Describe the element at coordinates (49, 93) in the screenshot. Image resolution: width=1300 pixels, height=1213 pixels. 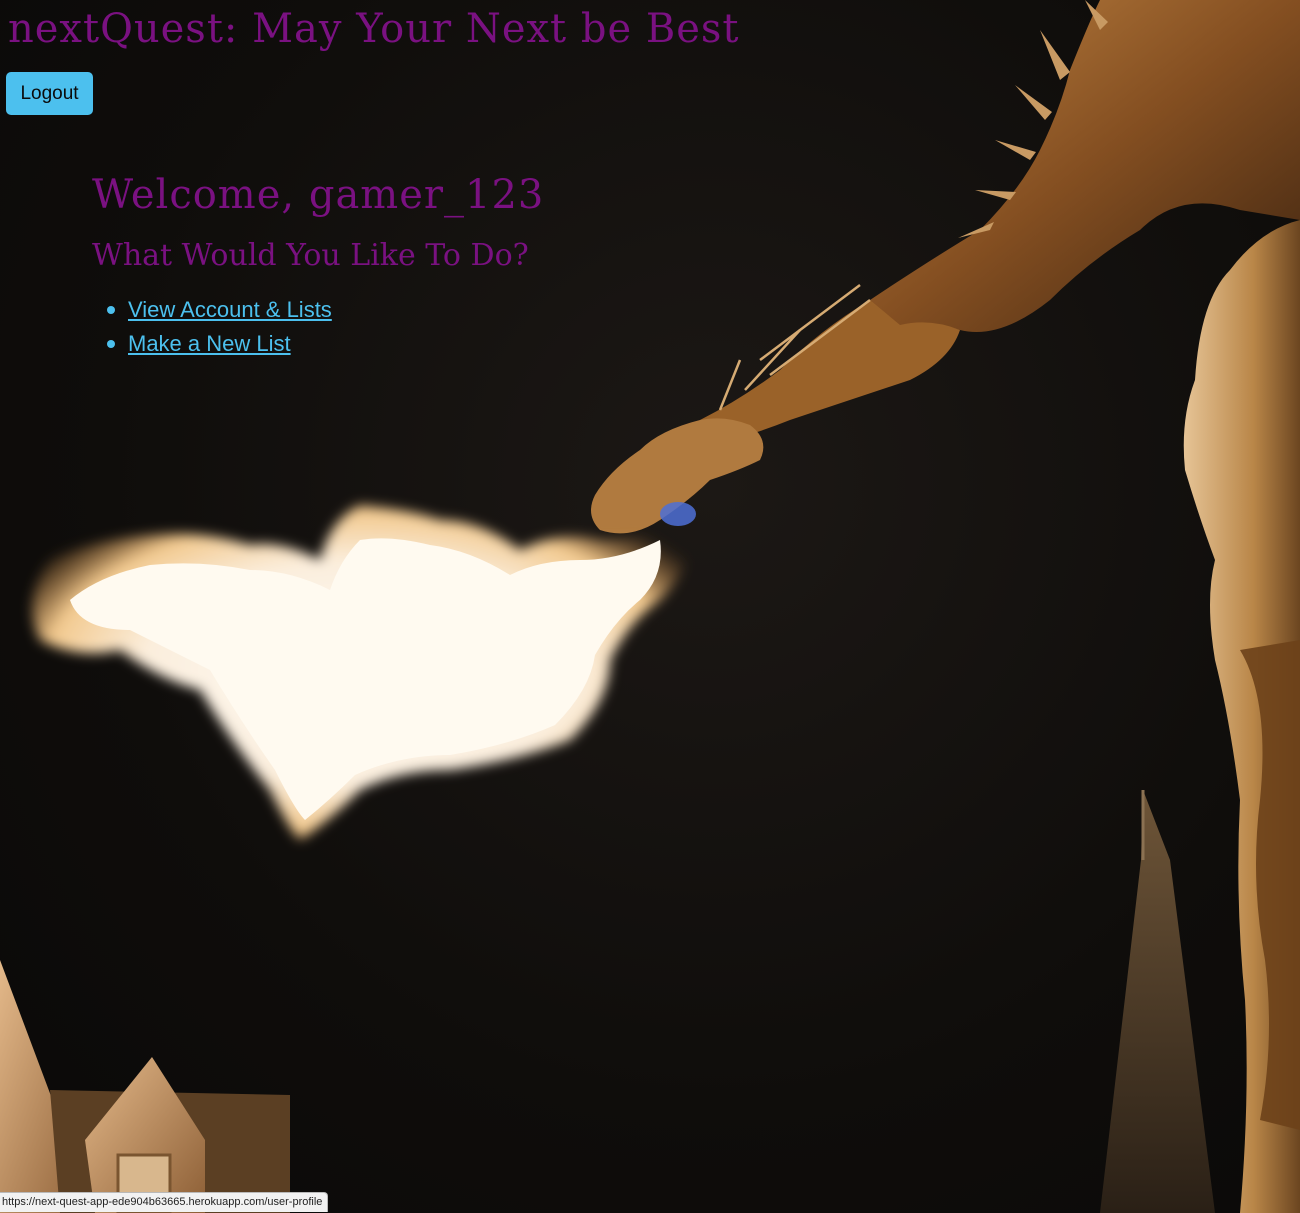
I see `logout-button: Logout` at that location.